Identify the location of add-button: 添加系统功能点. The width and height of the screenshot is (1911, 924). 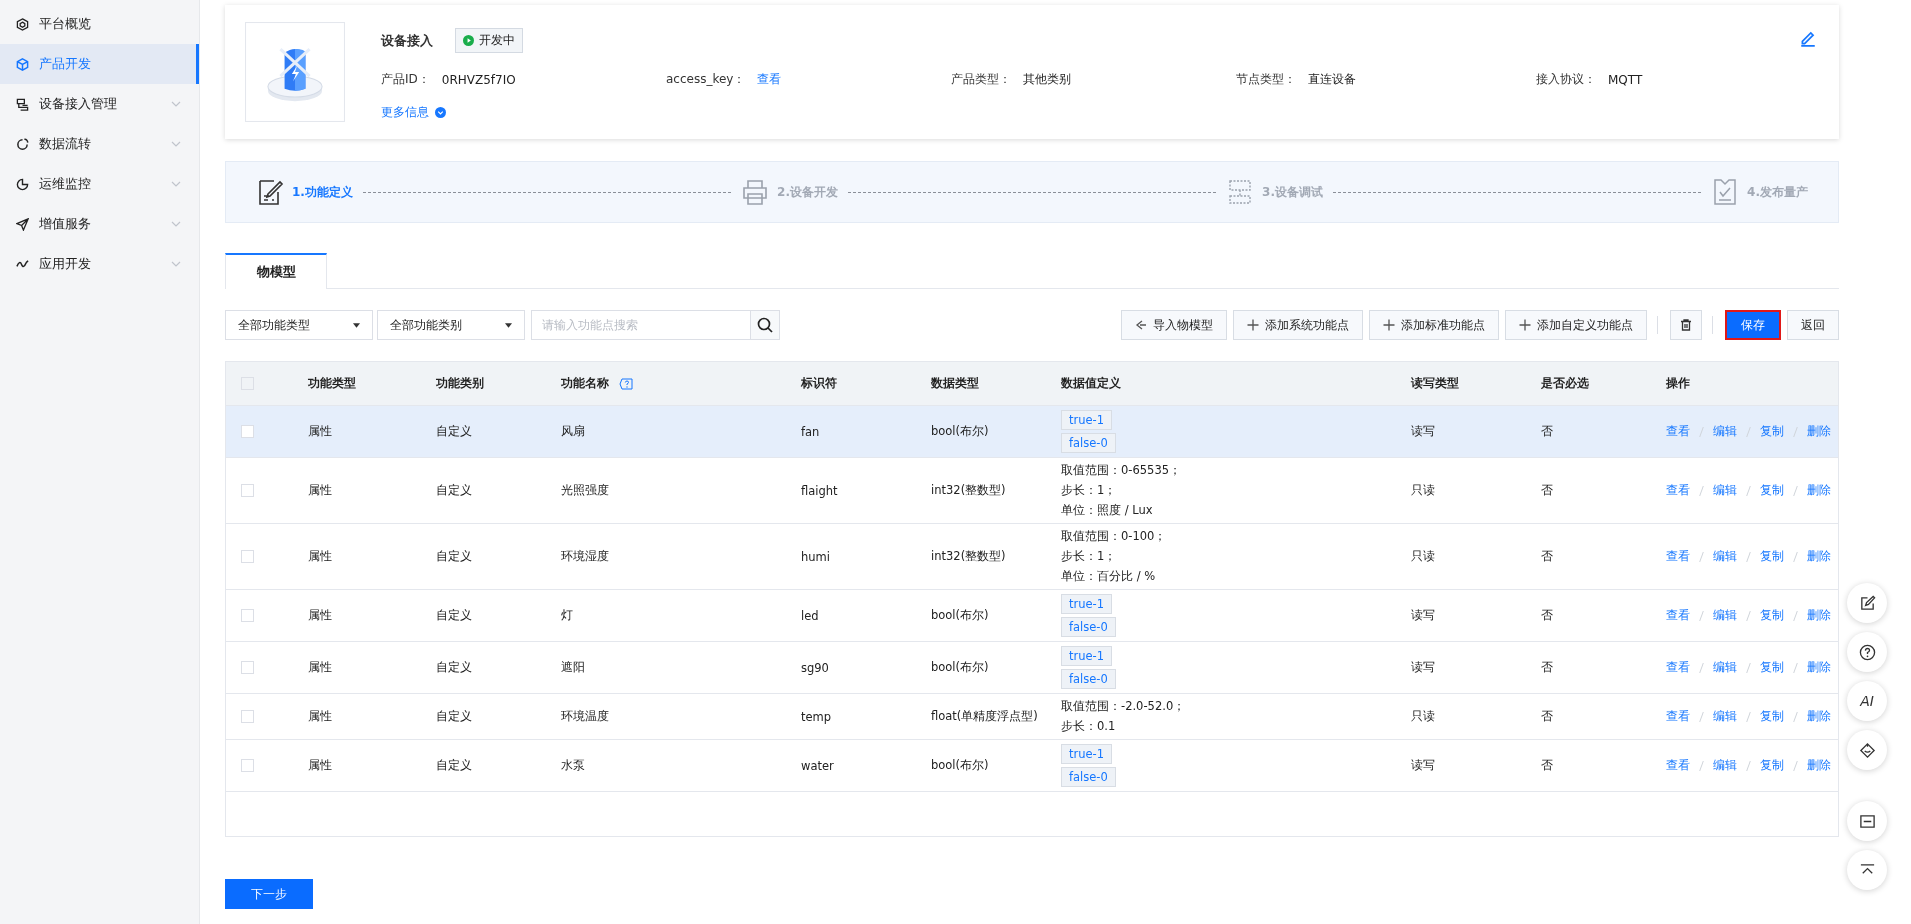
(1298, 325).